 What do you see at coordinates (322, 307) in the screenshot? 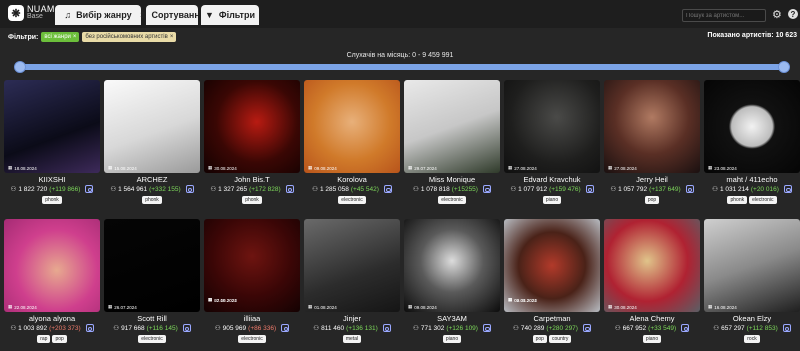
I see `release-date: ▦ 01.08.2024` at bounding box center [322, 307].